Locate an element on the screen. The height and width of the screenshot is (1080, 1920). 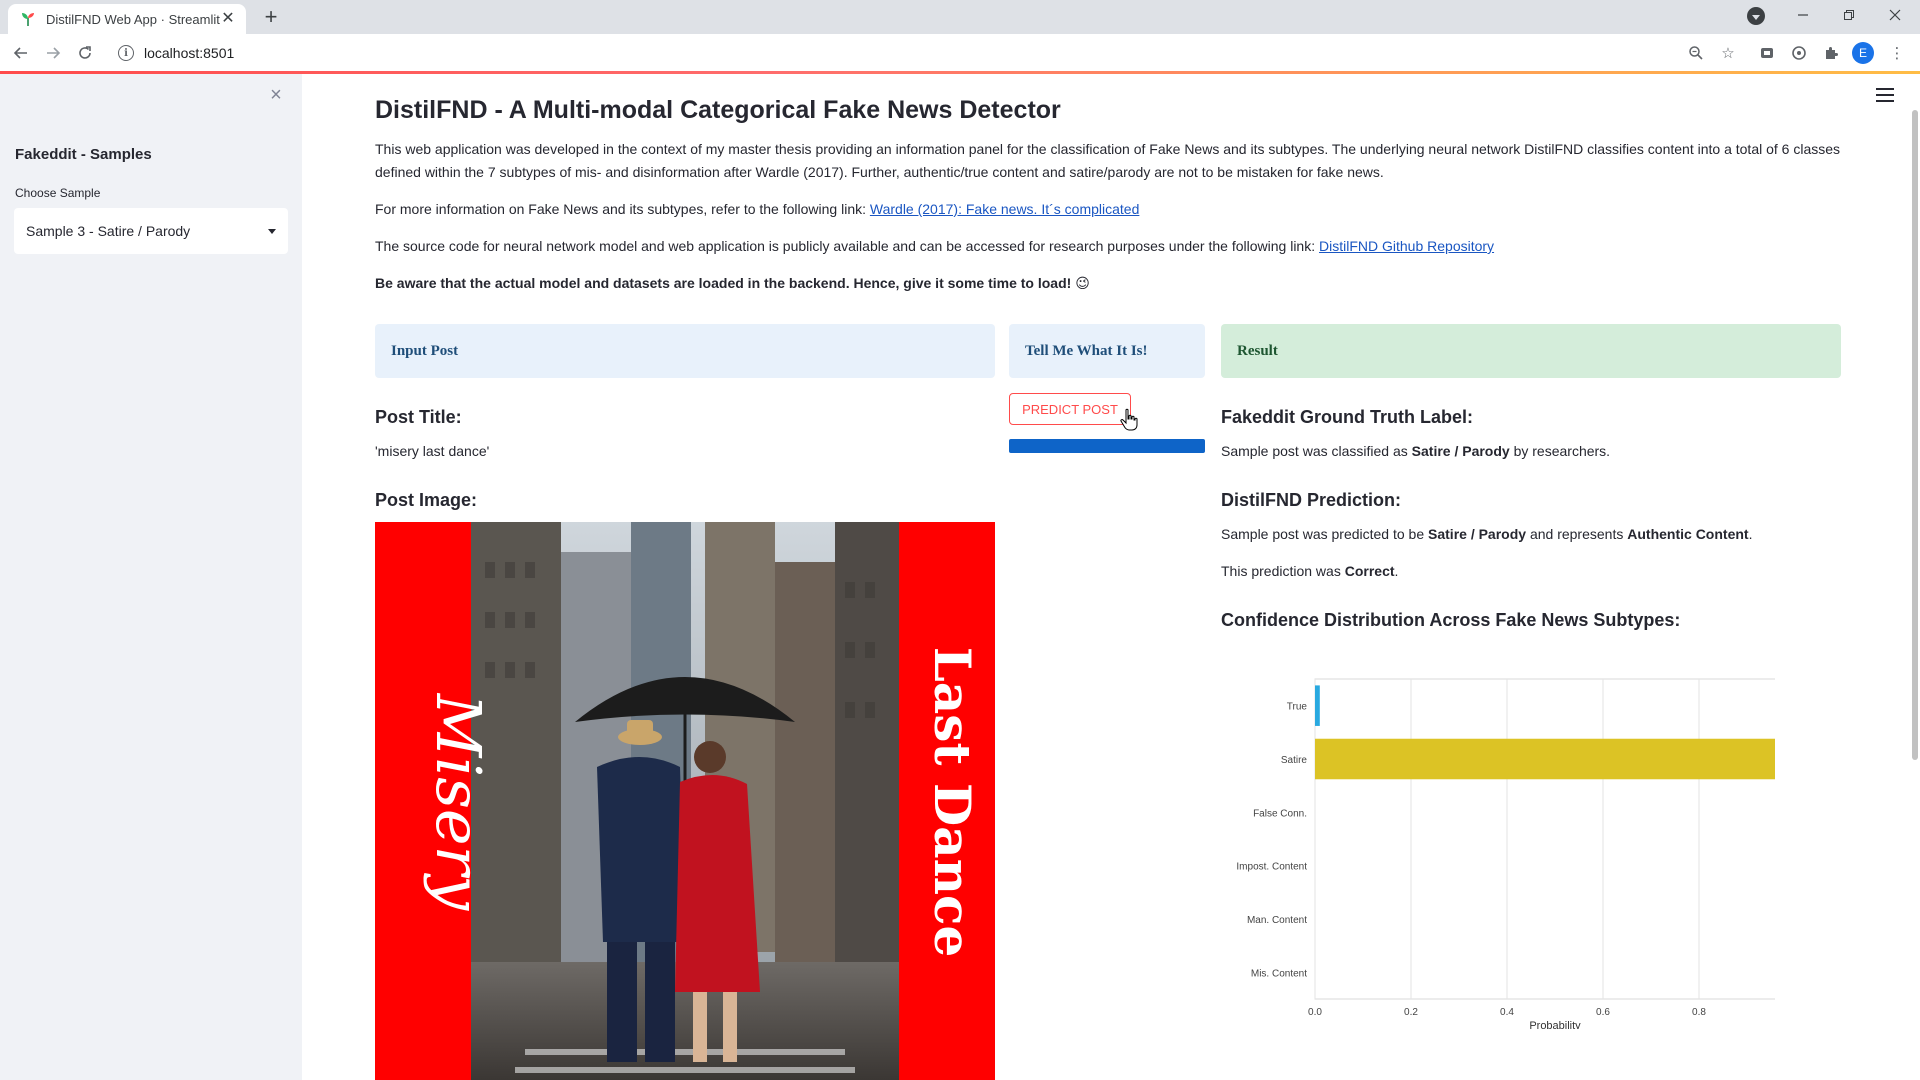
post-image-heading: Post Image: is located at coordinates (426, 500).